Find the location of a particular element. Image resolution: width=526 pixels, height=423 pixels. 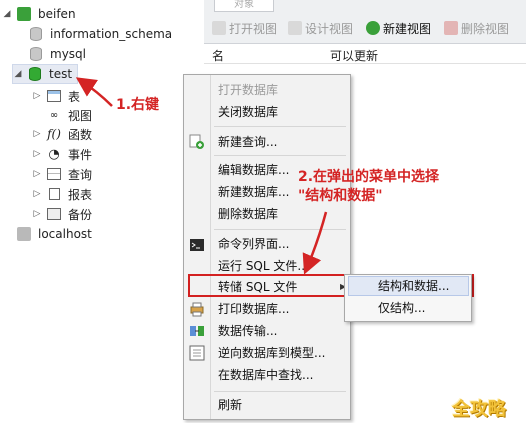

watermark-logo: 全攻略 is located at coordinates (479, 409).